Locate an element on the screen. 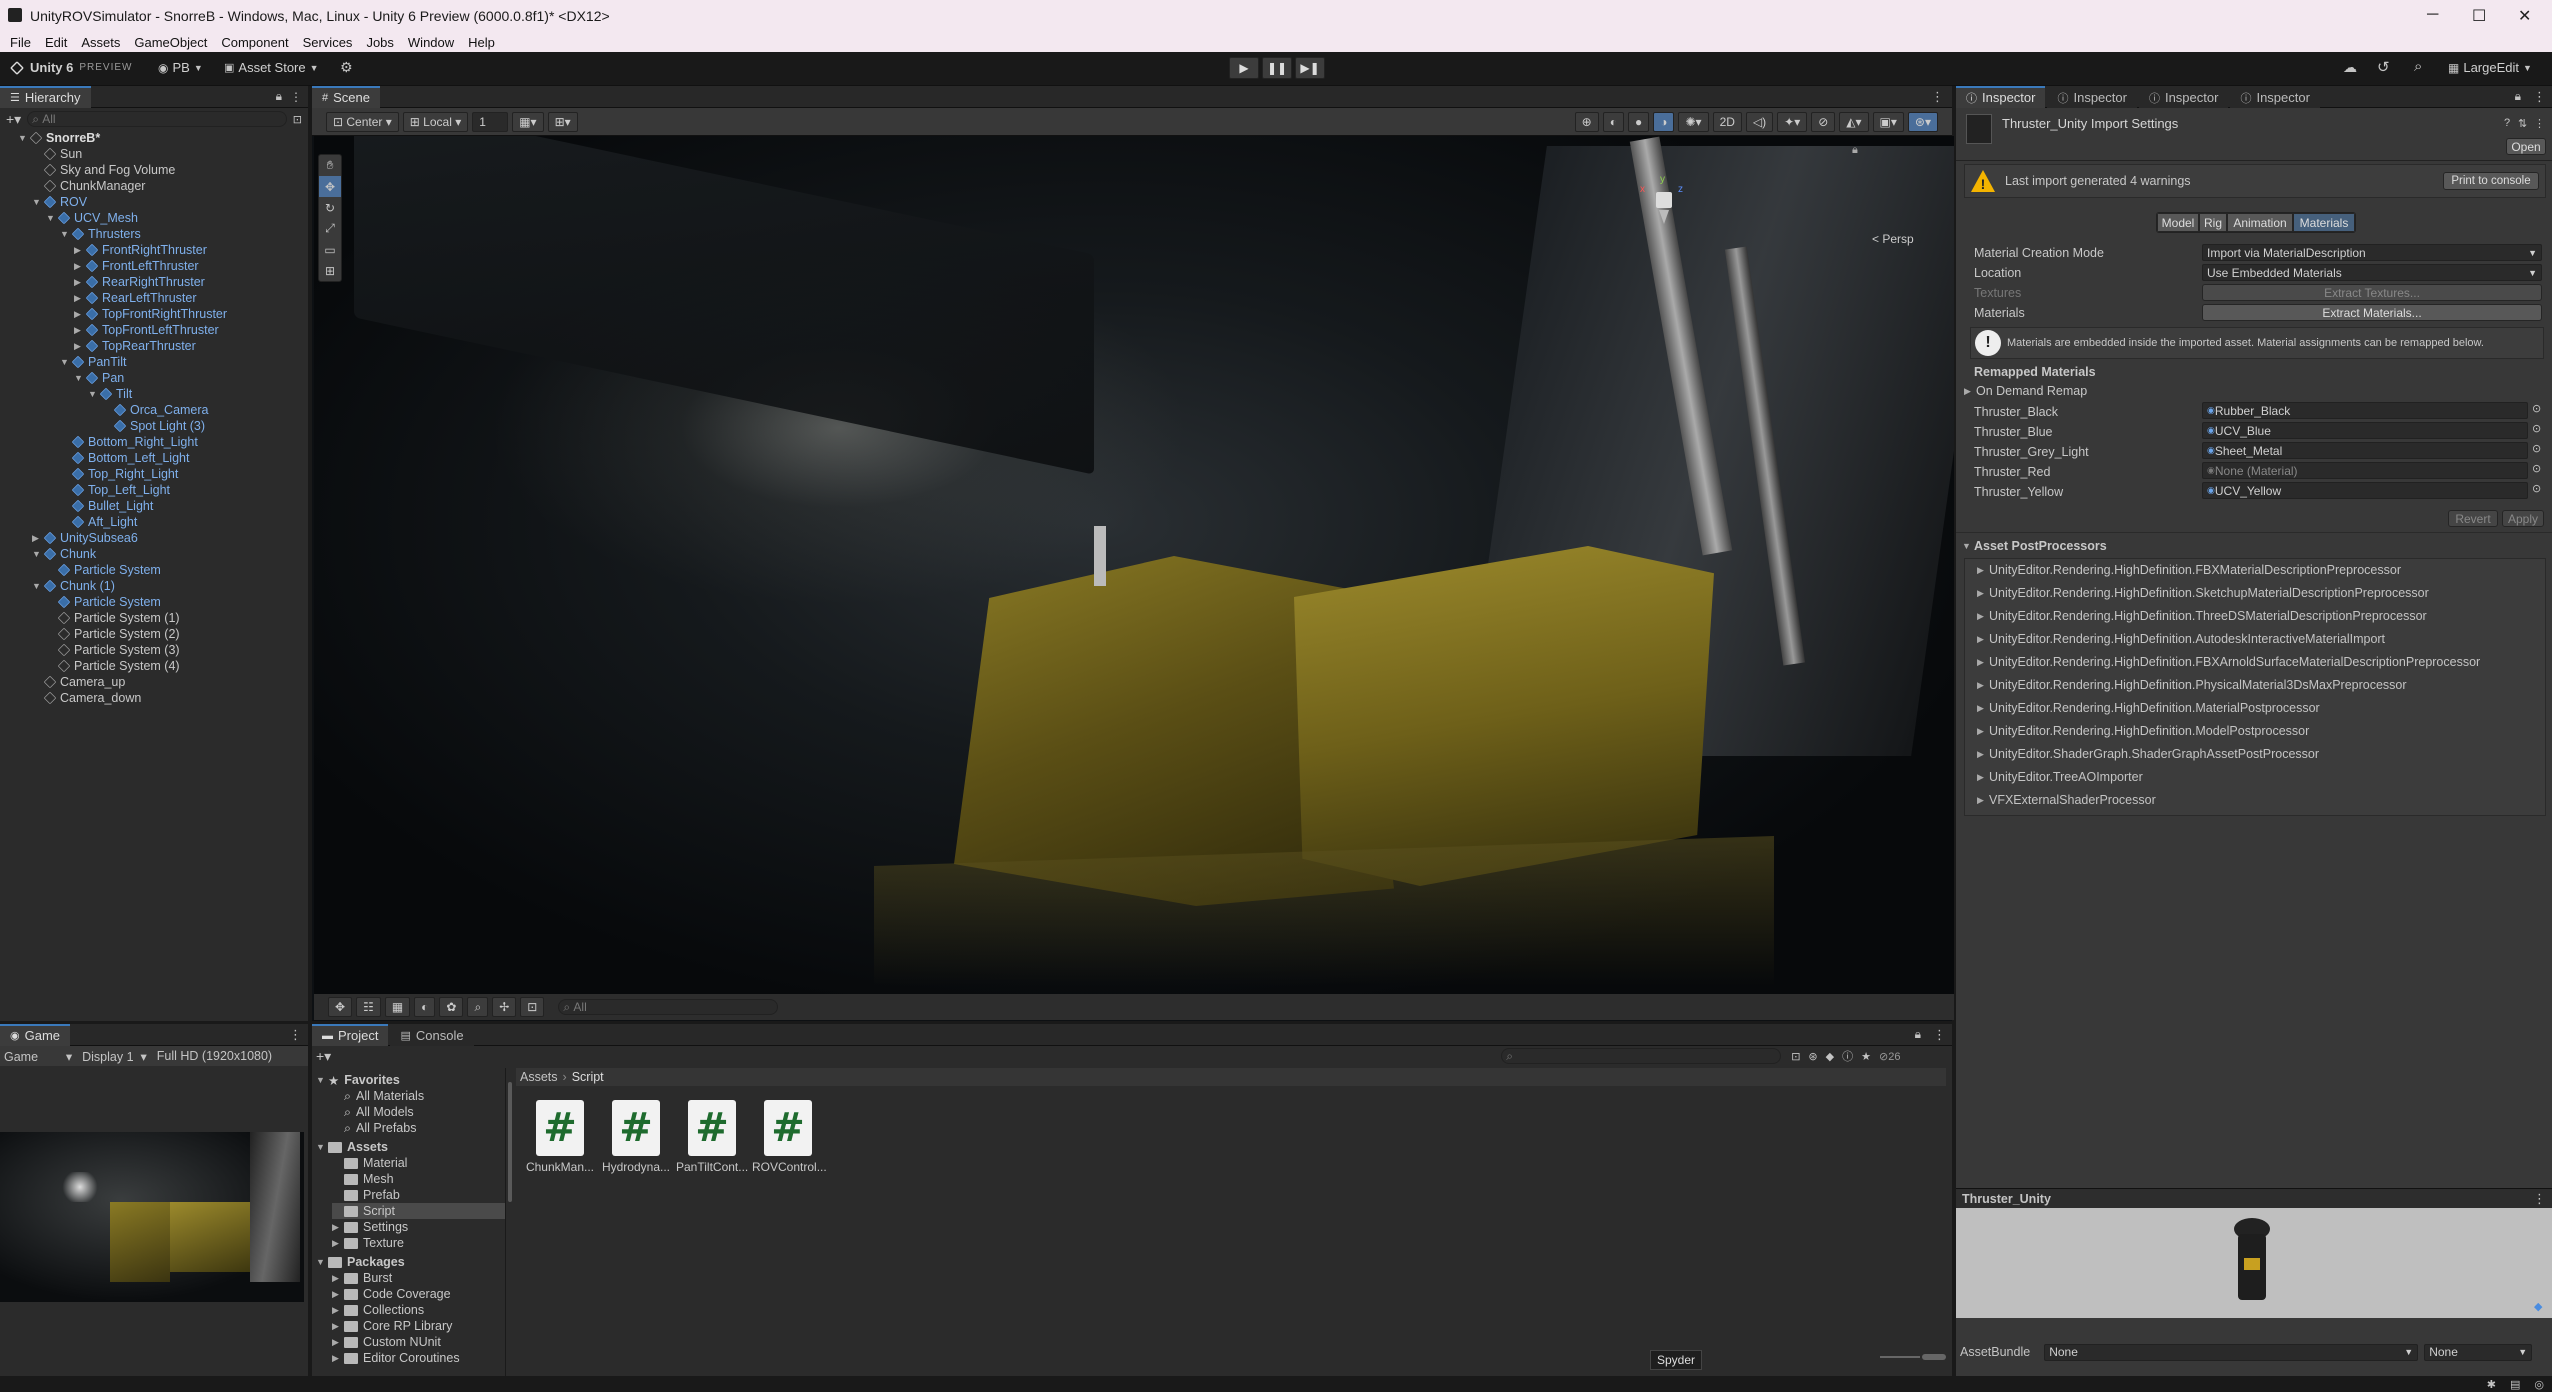 Image resolution: width=2552 pixels, height=1392 pixels. debug-draw-icon: ✺▾ is located at coordinates (1693, 121).